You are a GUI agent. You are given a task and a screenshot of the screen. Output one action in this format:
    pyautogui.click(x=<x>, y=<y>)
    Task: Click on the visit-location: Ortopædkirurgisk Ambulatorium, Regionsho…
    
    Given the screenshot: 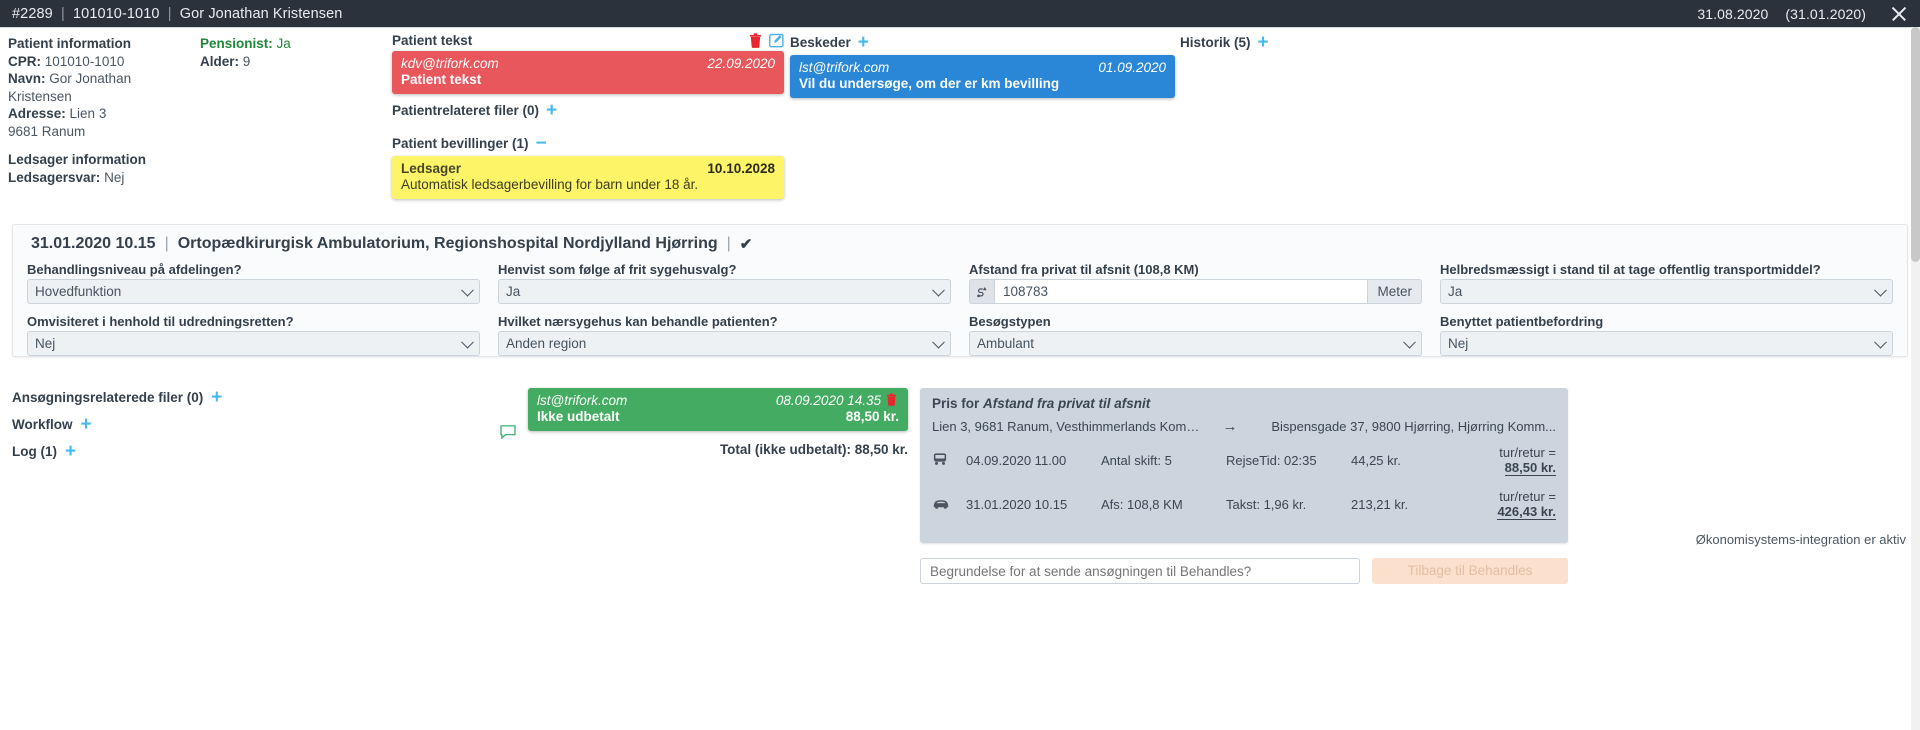 What is the action you would take?
    pyautogui.click(x=447, y=243)
    